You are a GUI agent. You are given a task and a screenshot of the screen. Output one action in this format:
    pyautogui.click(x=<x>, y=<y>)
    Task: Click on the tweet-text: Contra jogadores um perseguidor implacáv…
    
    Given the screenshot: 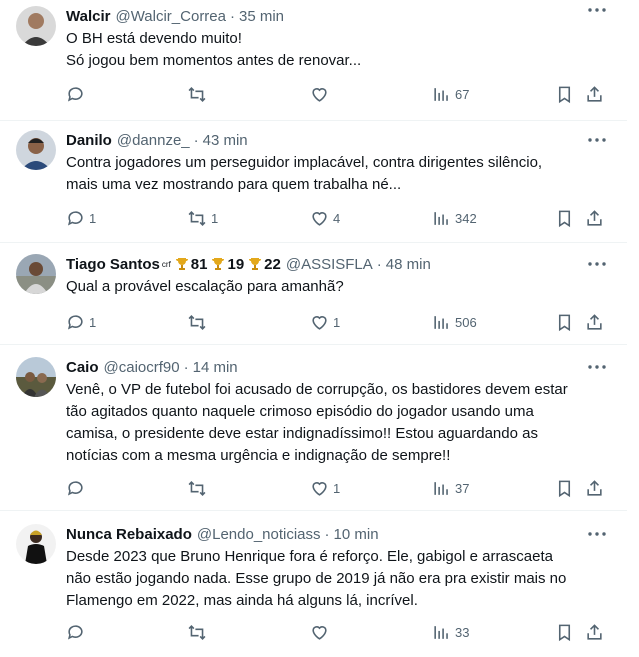 What is the action you would take?
    pyautogui.click(x=304, y=173)
    